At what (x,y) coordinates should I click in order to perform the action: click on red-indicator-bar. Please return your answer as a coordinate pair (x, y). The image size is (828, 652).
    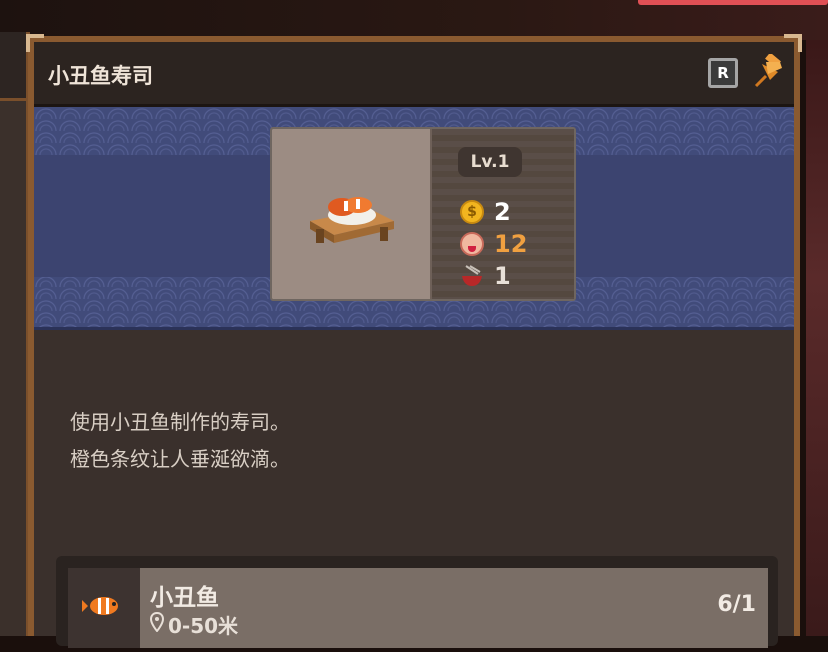
    Looking at the image, I should click on (733, 2).